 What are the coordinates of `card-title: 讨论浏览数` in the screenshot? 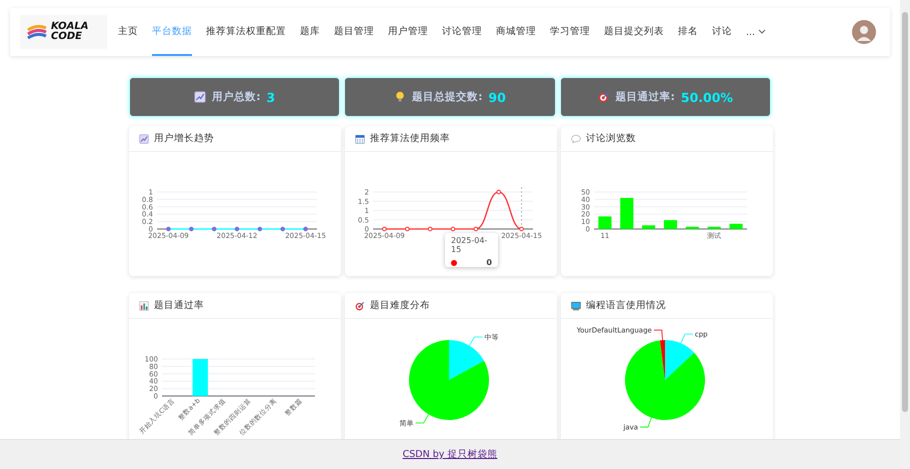 It's located at (611, 138).